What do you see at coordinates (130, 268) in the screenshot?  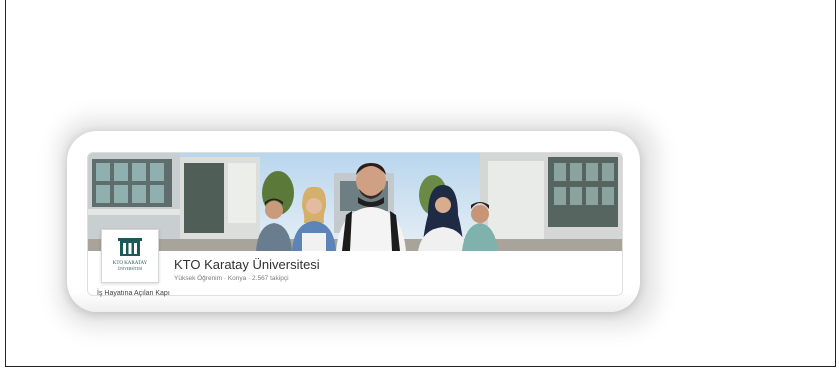 I see `logo-text-line2: ÜNİVERSİTESİ` at bounding box center [130, 268].